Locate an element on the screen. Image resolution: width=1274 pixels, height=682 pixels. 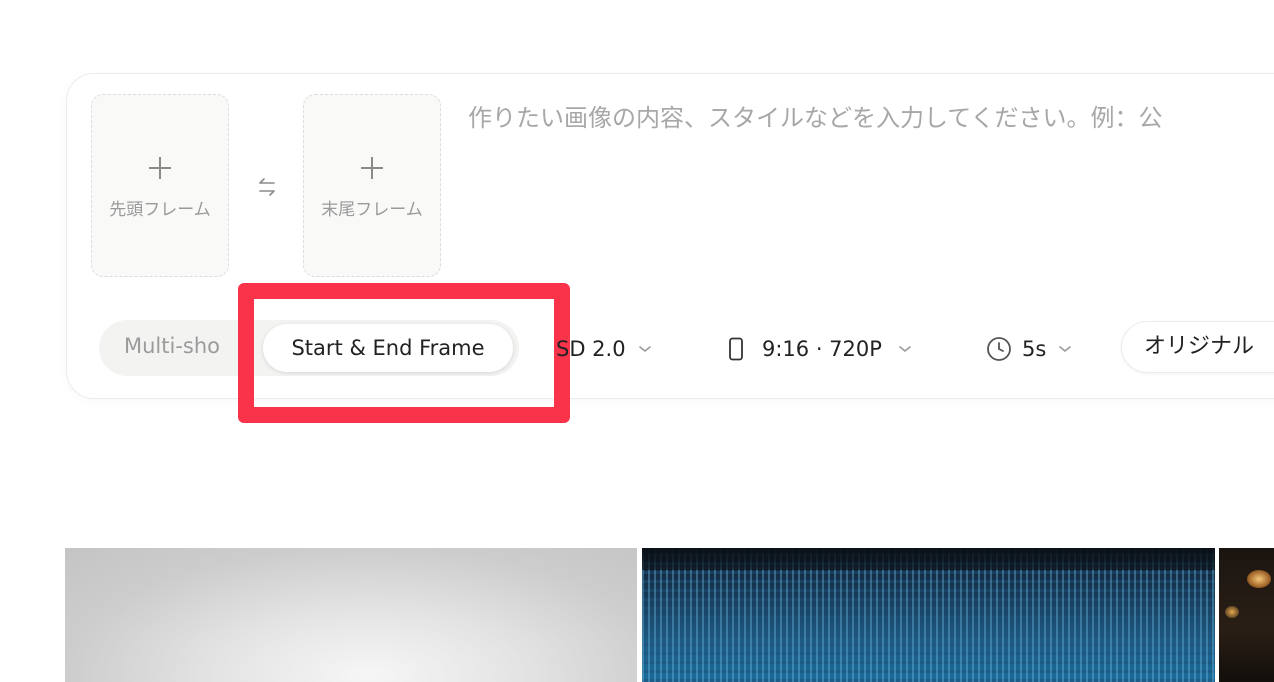
mode-option-label: Multi-sho is located at coordinates (172, 346).